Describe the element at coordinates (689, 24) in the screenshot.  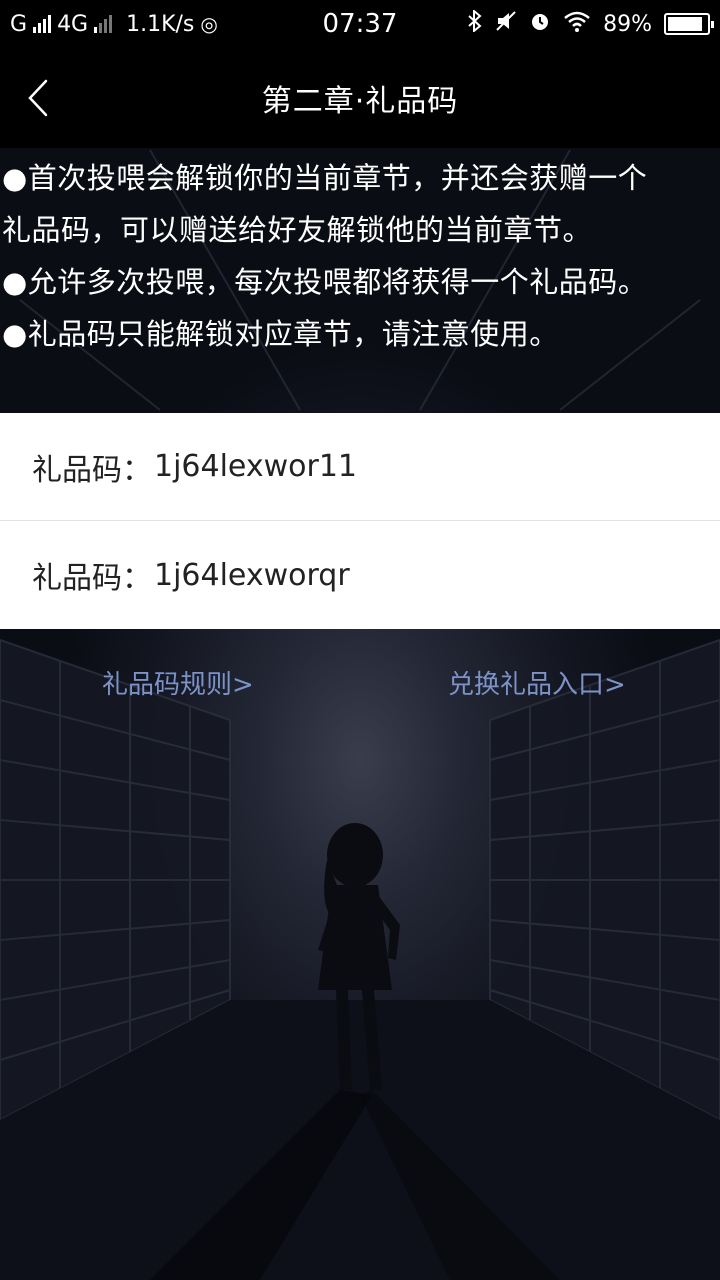
I see `battery-icon` at that location.